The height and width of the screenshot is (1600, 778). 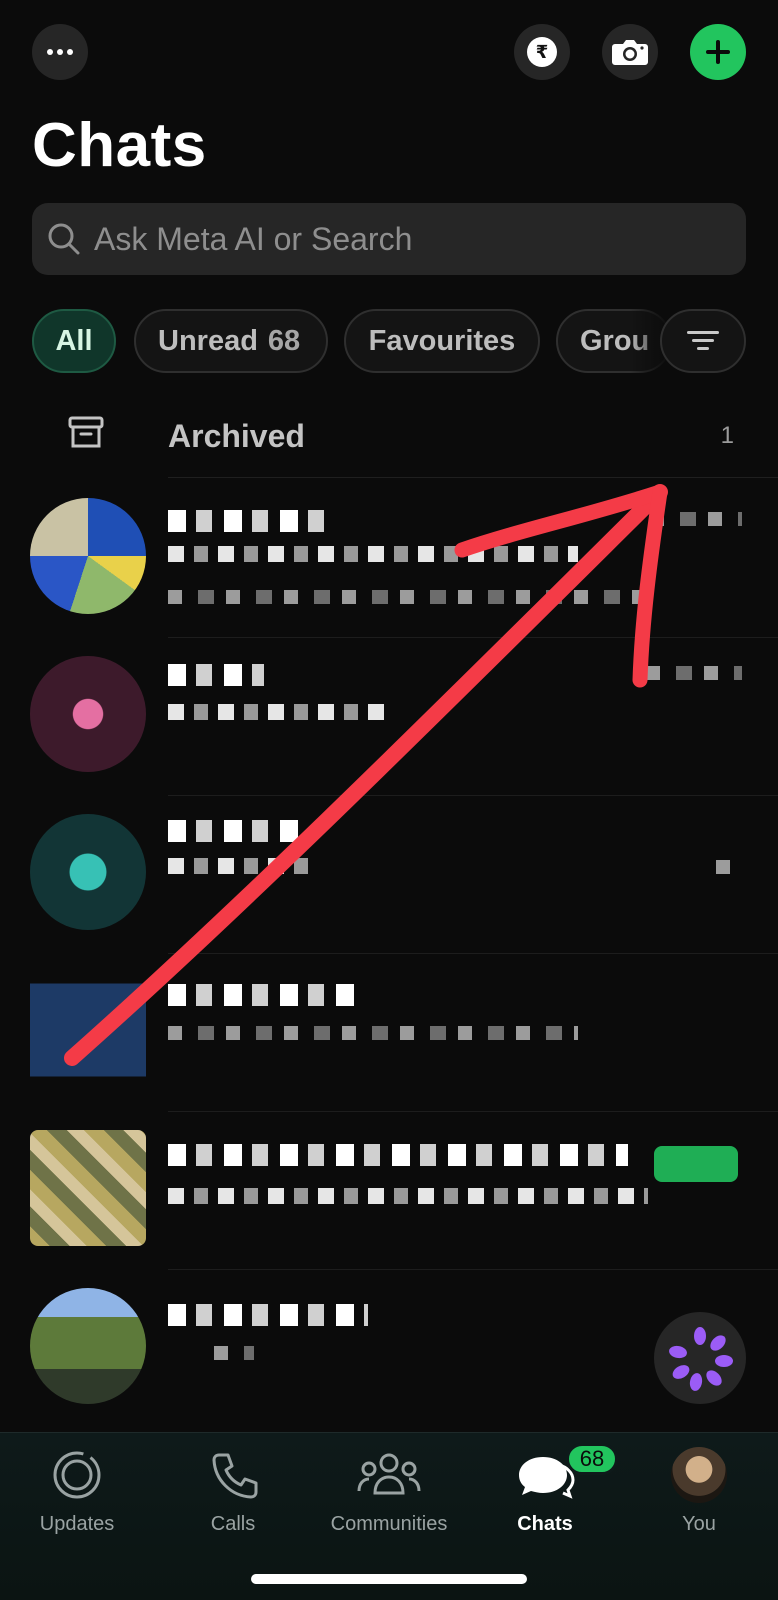 I want to click on meta-ai-icon, so click(x=701, y=1359).